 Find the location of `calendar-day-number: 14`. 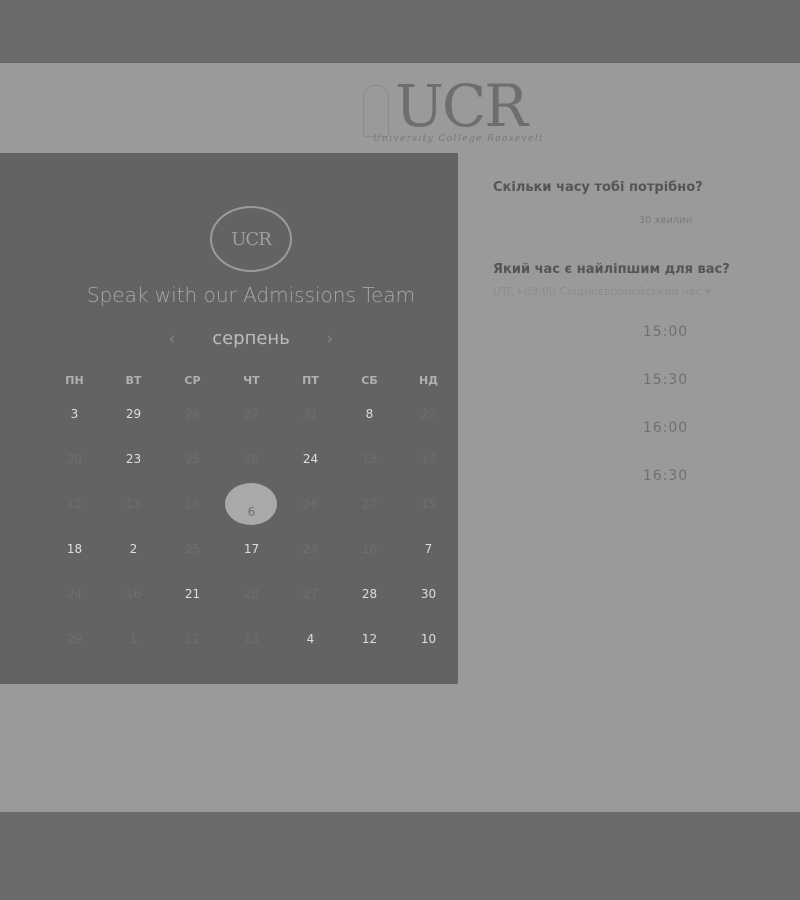

calendar-day-number: 14 is located at coordinates (192, 504).